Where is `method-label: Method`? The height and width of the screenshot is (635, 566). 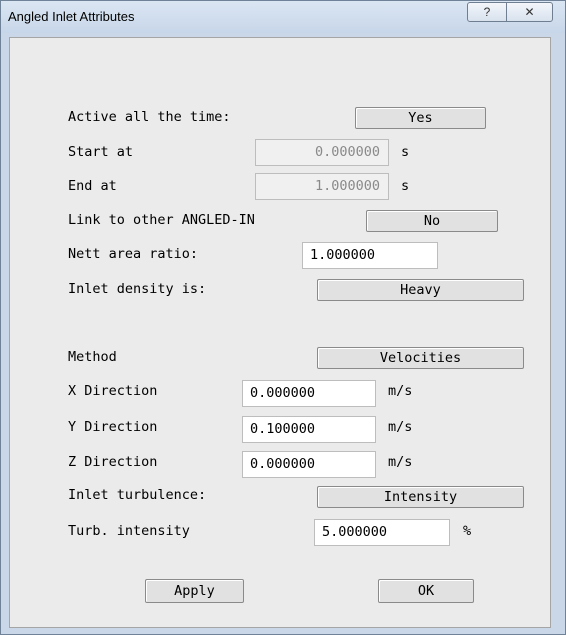
method-label: Method is located at coordinates (92, 357).